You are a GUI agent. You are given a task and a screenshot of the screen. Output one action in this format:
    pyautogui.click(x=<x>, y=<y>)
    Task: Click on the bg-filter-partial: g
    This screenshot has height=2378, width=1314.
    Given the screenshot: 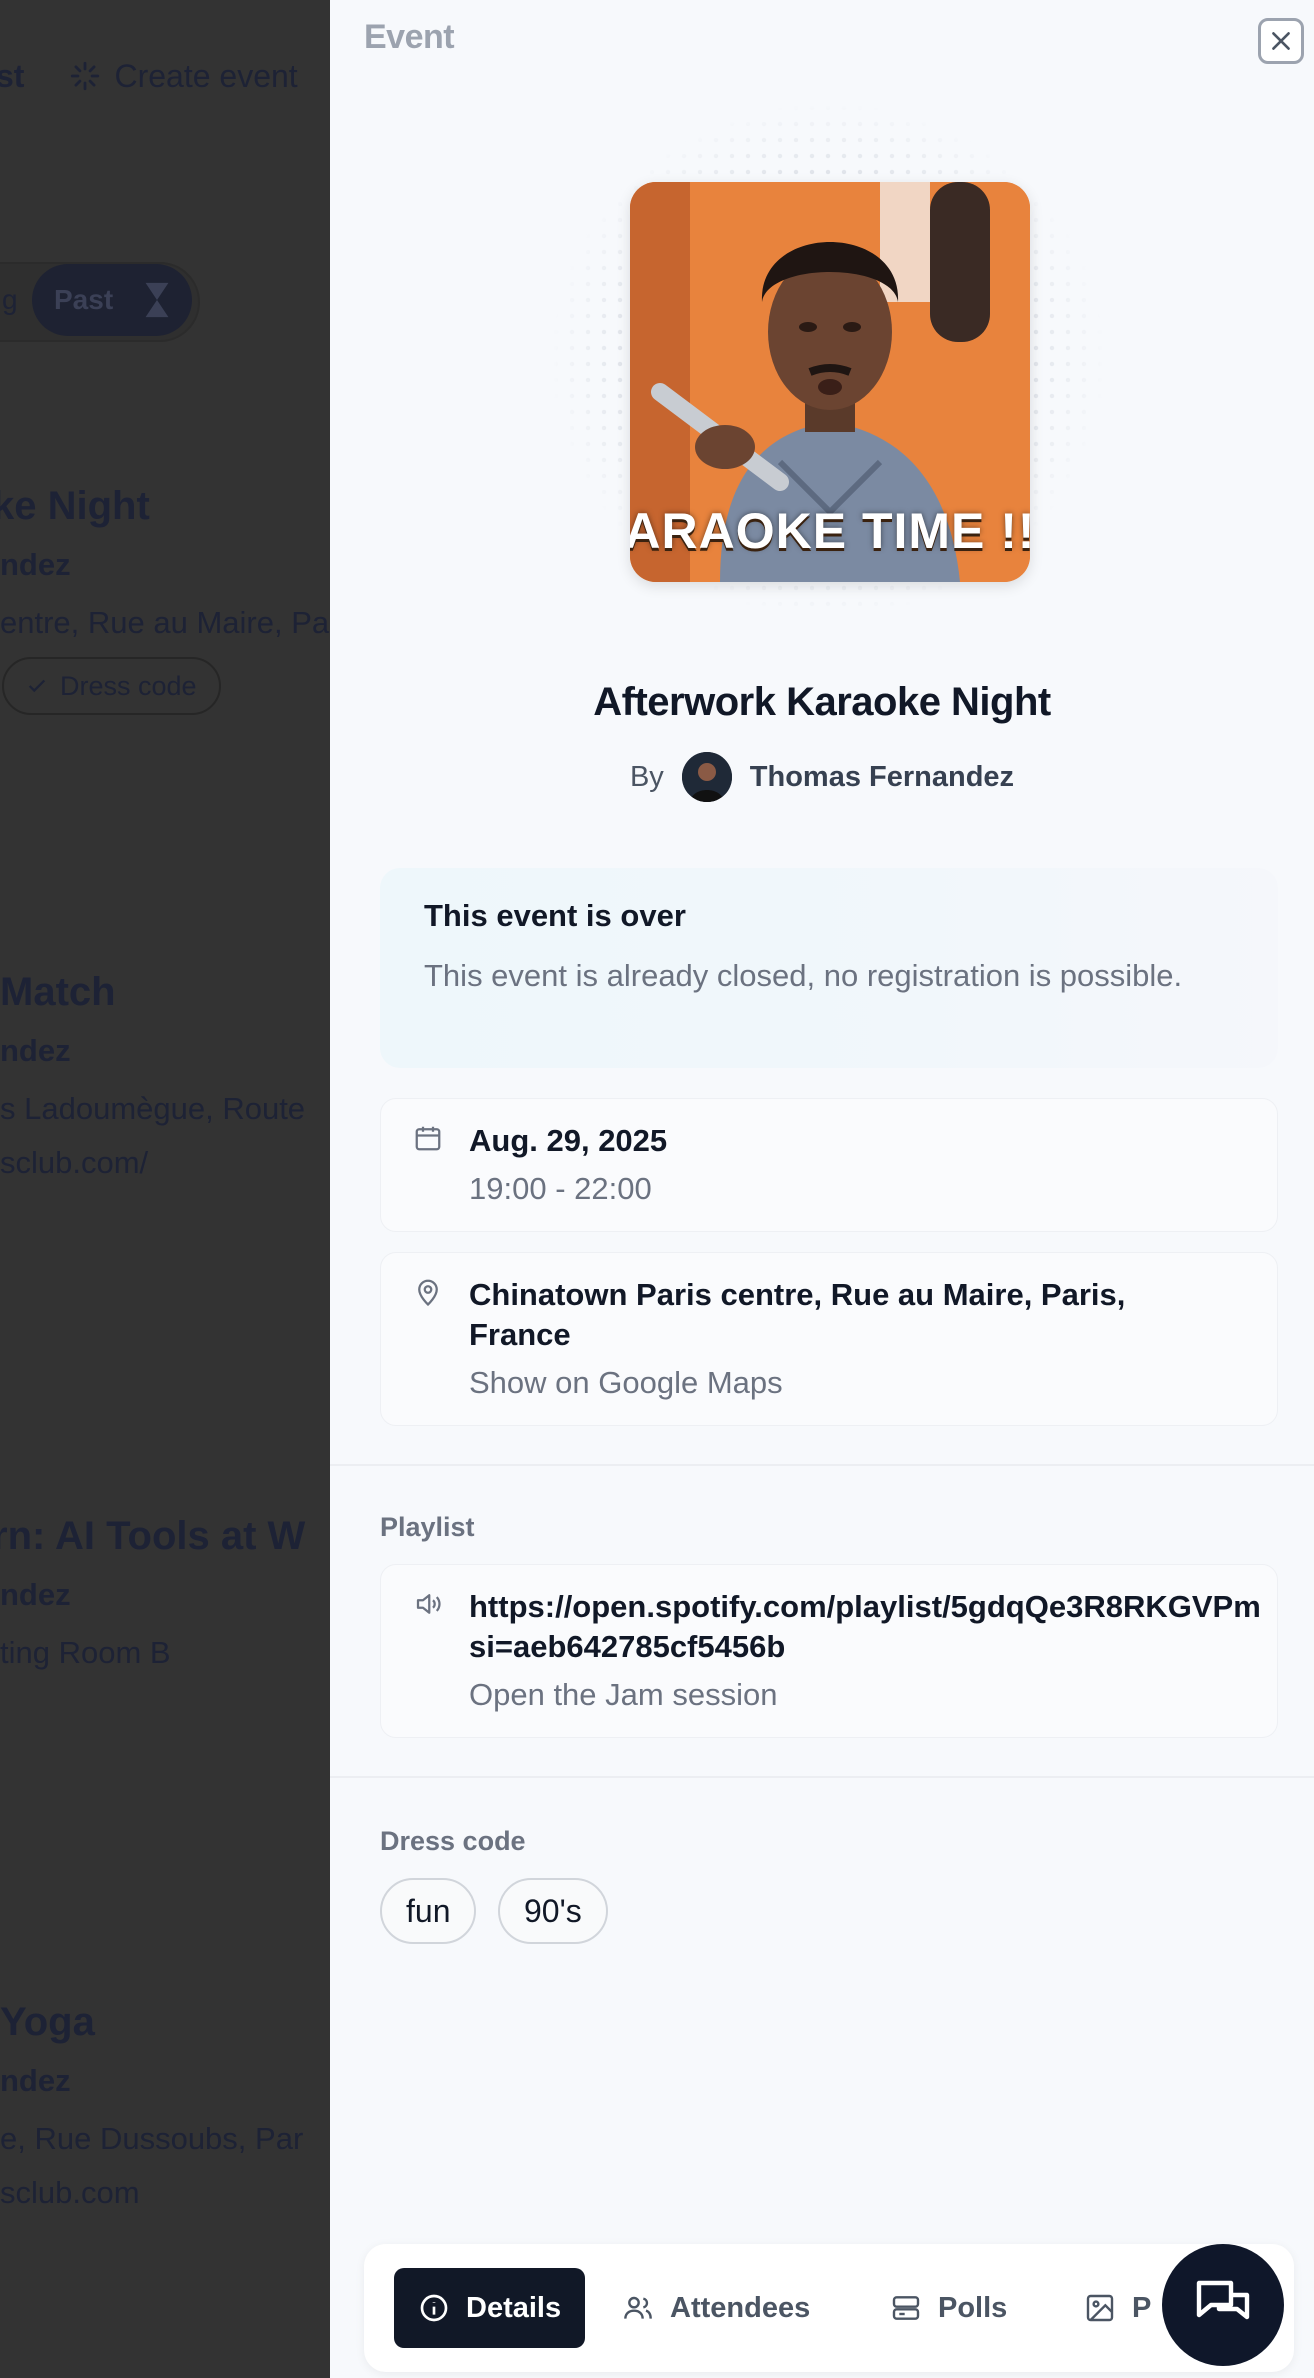 What is the action you would take?
    pyautogui.click(x=10, y=299)
    